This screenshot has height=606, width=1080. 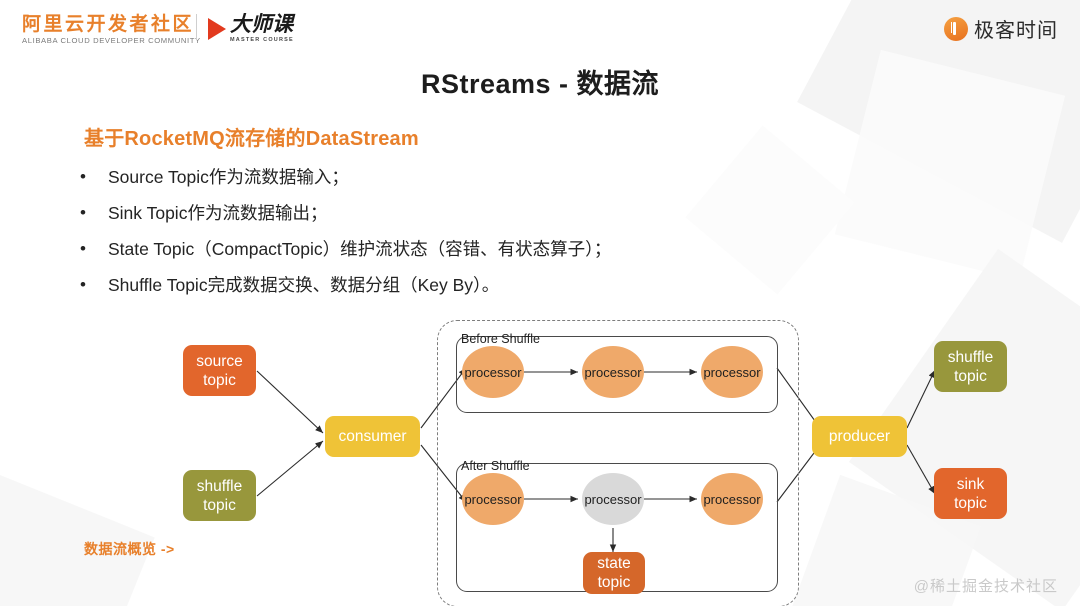 I want to click on consumer-node: consumer, so click(x=372, y=436).